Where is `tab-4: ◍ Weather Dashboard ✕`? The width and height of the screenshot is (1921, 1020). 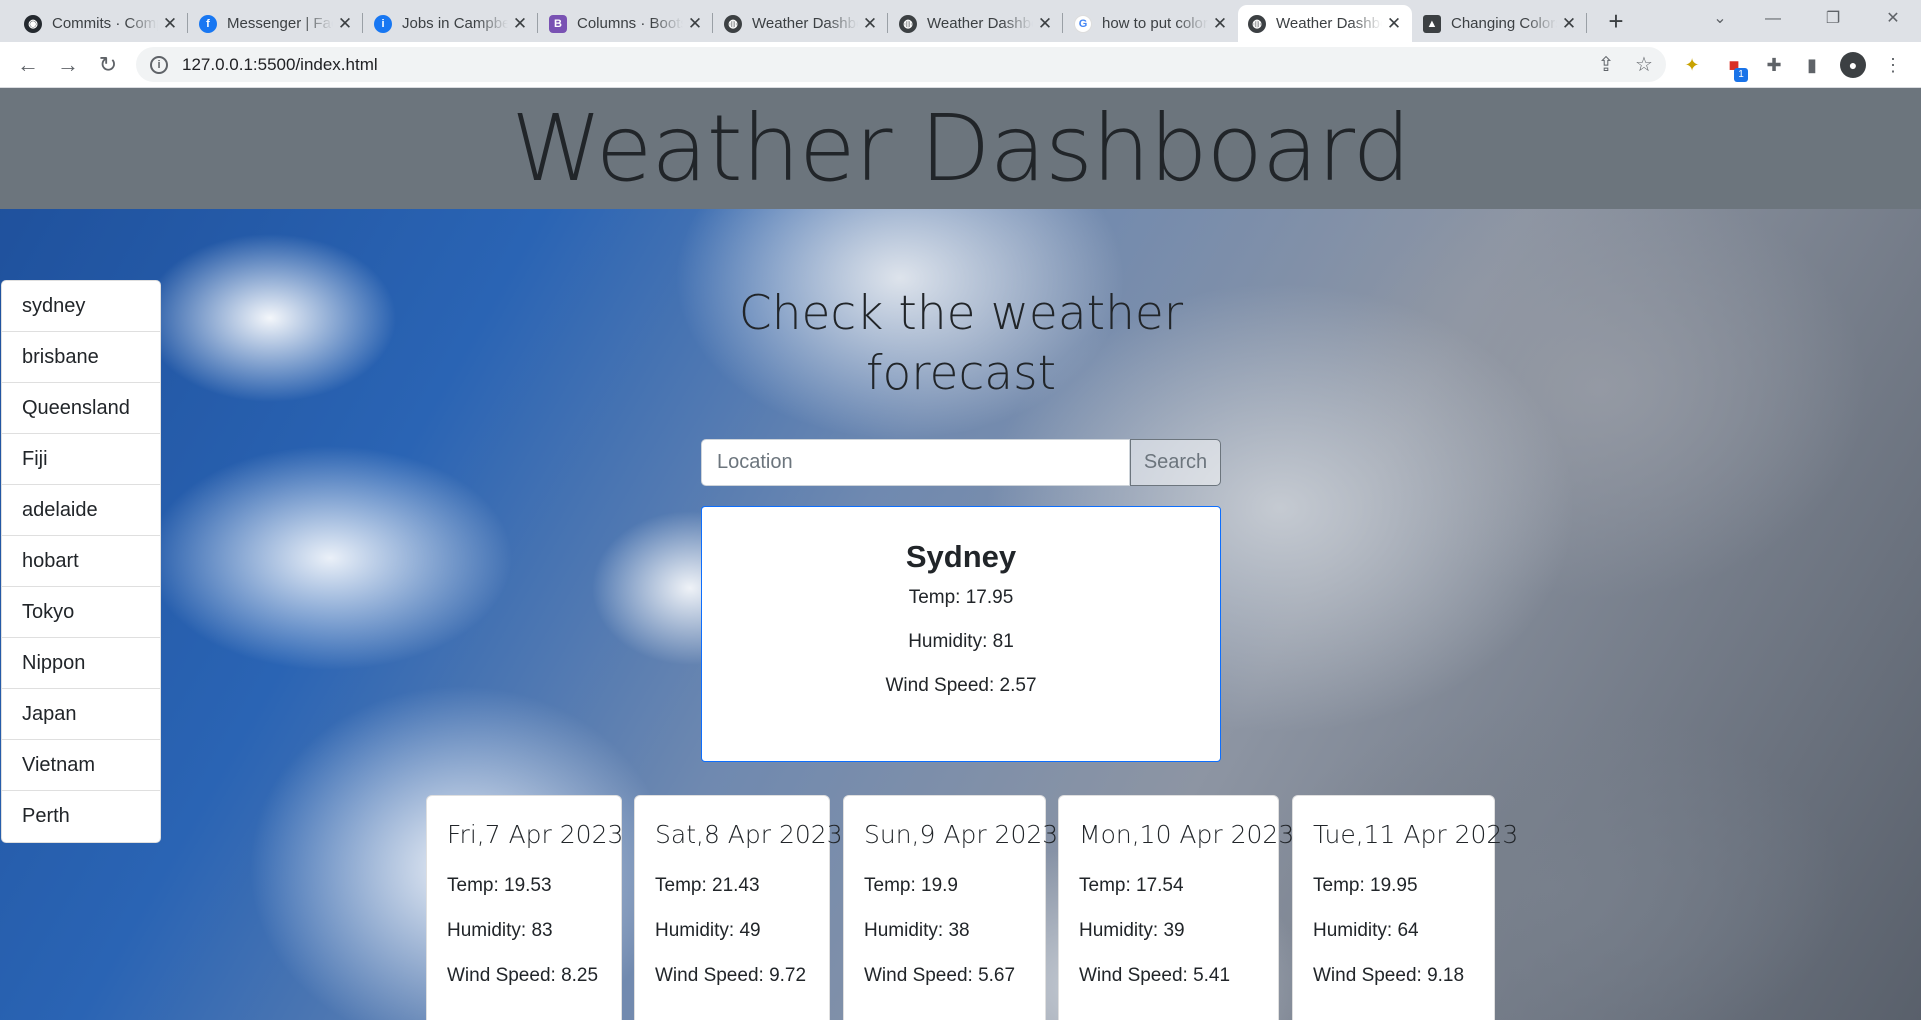 tab-4: ◍ Weather Dashboard ✕ is located at coordinates (801, 23).